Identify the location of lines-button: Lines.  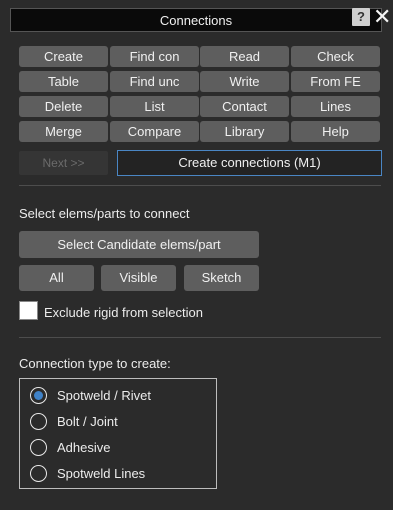
(335, 106).